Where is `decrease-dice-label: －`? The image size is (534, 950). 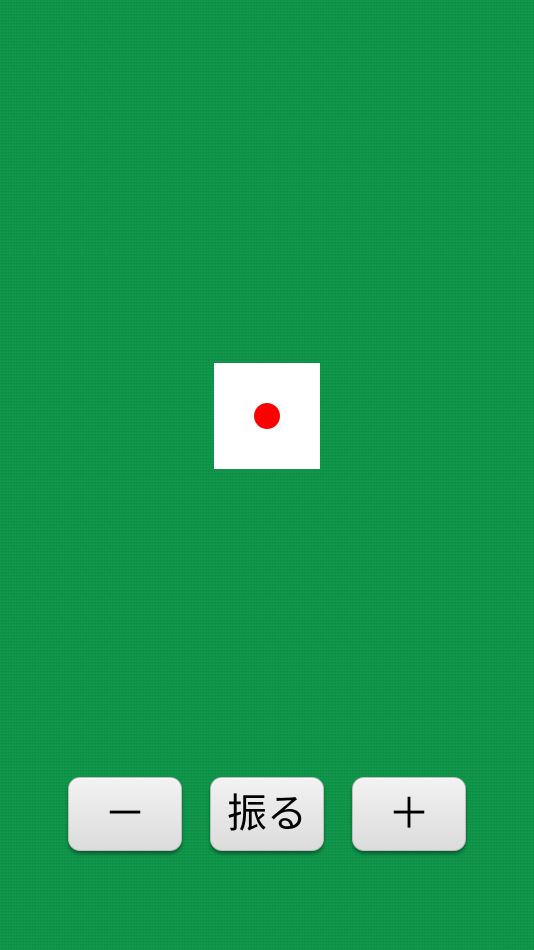
decrease-dice-label: － is located at coordinates (124, 813).